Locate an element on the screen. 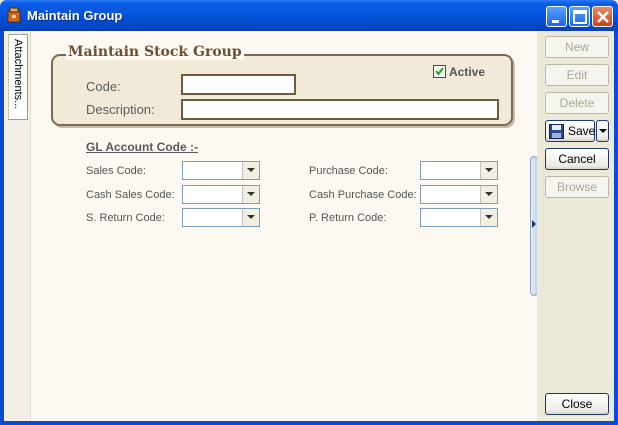 This screenshot has height=425, width=618. maximize-button is located at coordinates (579, 16).